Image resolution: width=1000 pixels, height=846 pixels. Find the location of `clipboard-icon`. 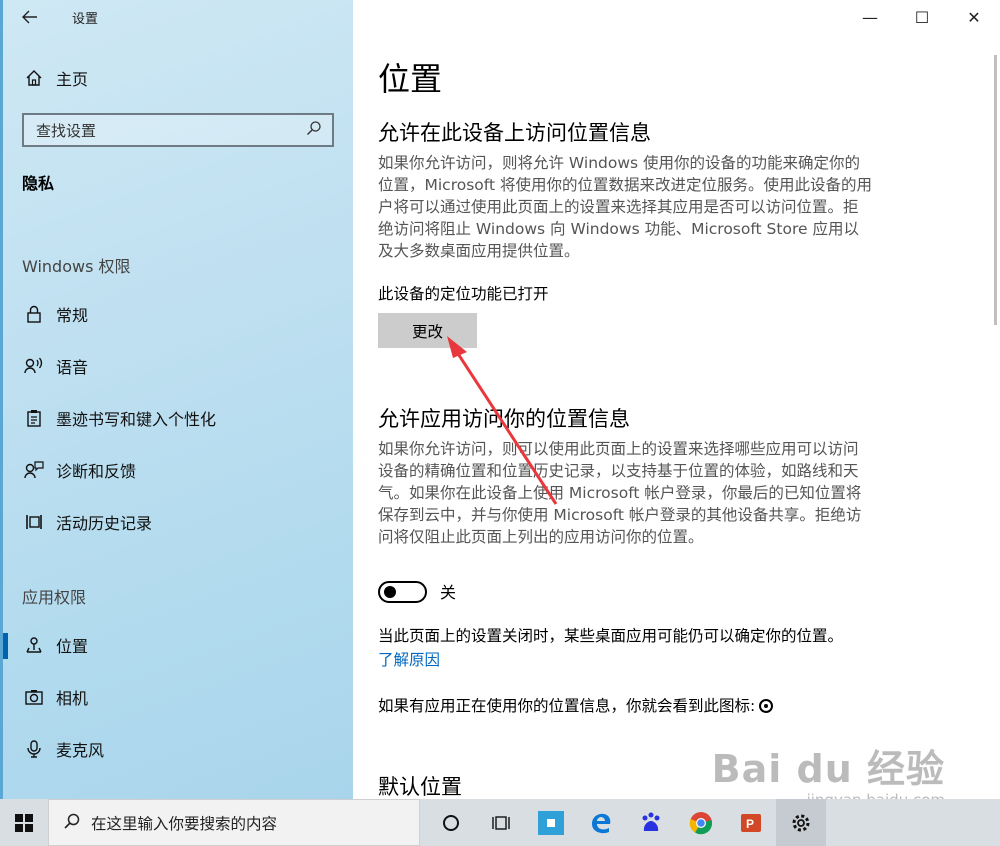

clipboard-icon is located at coordinates (34, 418).